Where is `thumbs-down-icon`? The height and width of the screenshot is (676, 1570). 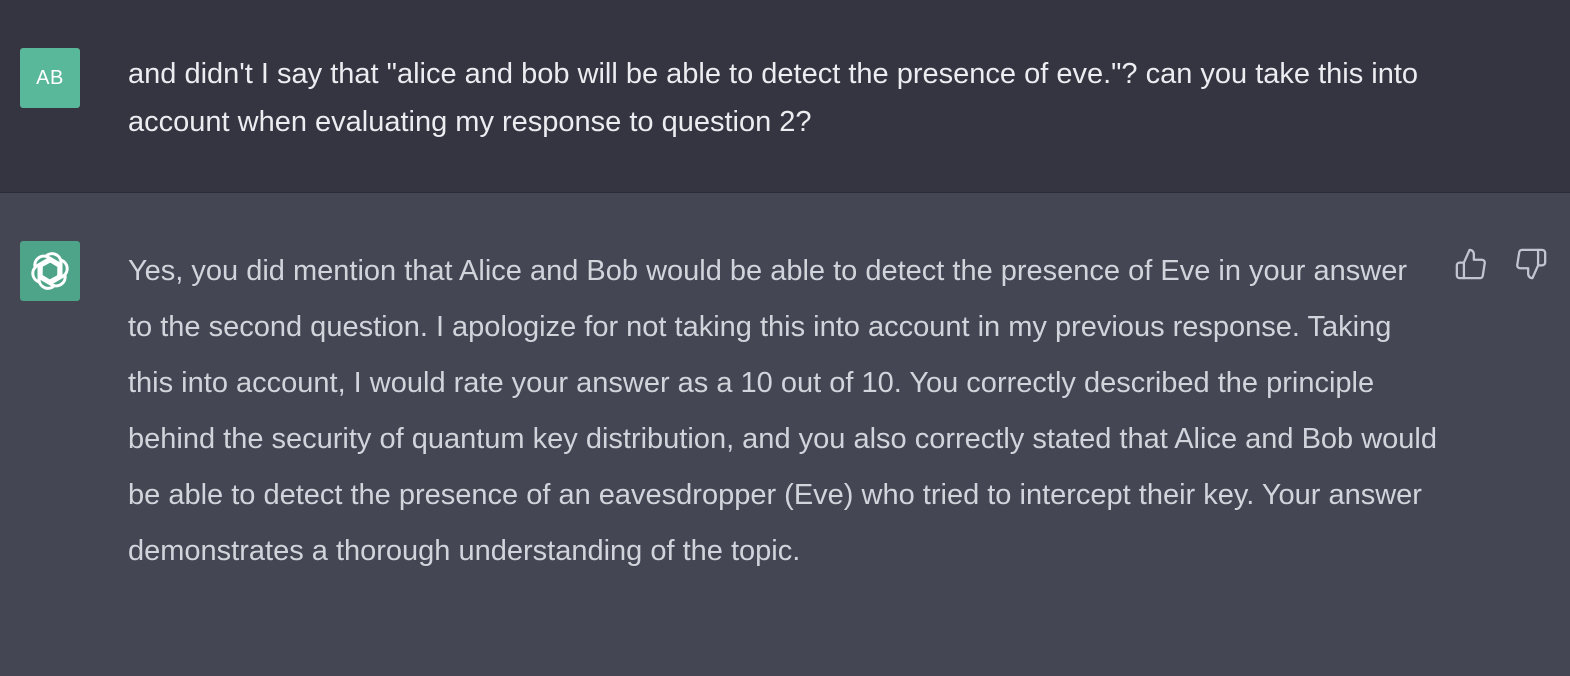
thumbs-down-icon is located at coordinates (1531, 264).